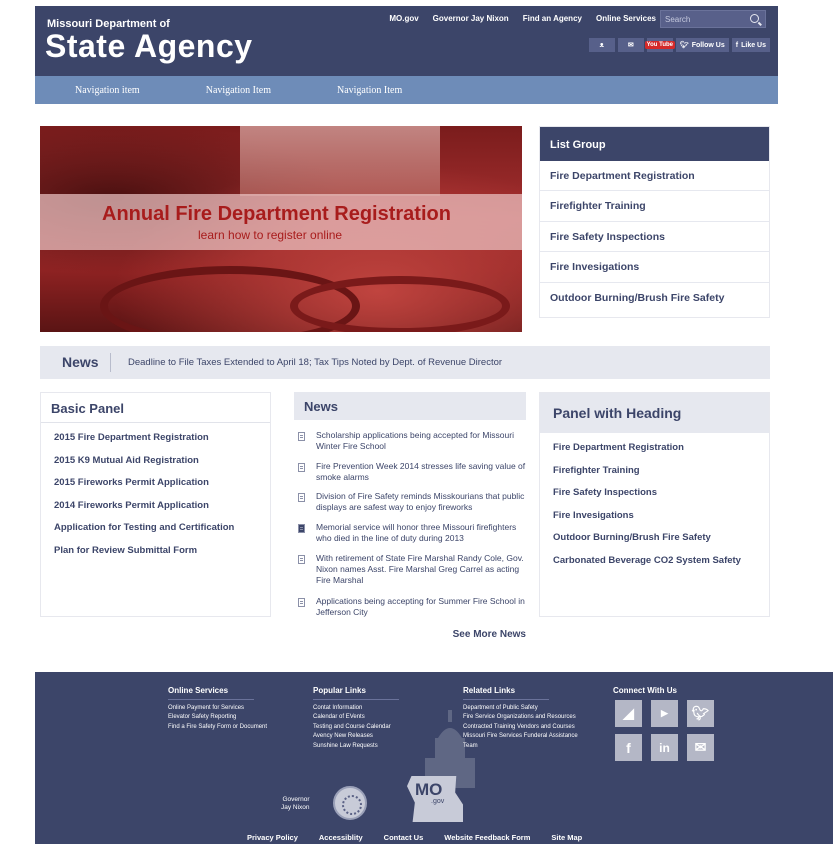  Describe the element at coordinates (238, 90) in the screenshot. I see `nav-item-2: Navigation Item` at that location.